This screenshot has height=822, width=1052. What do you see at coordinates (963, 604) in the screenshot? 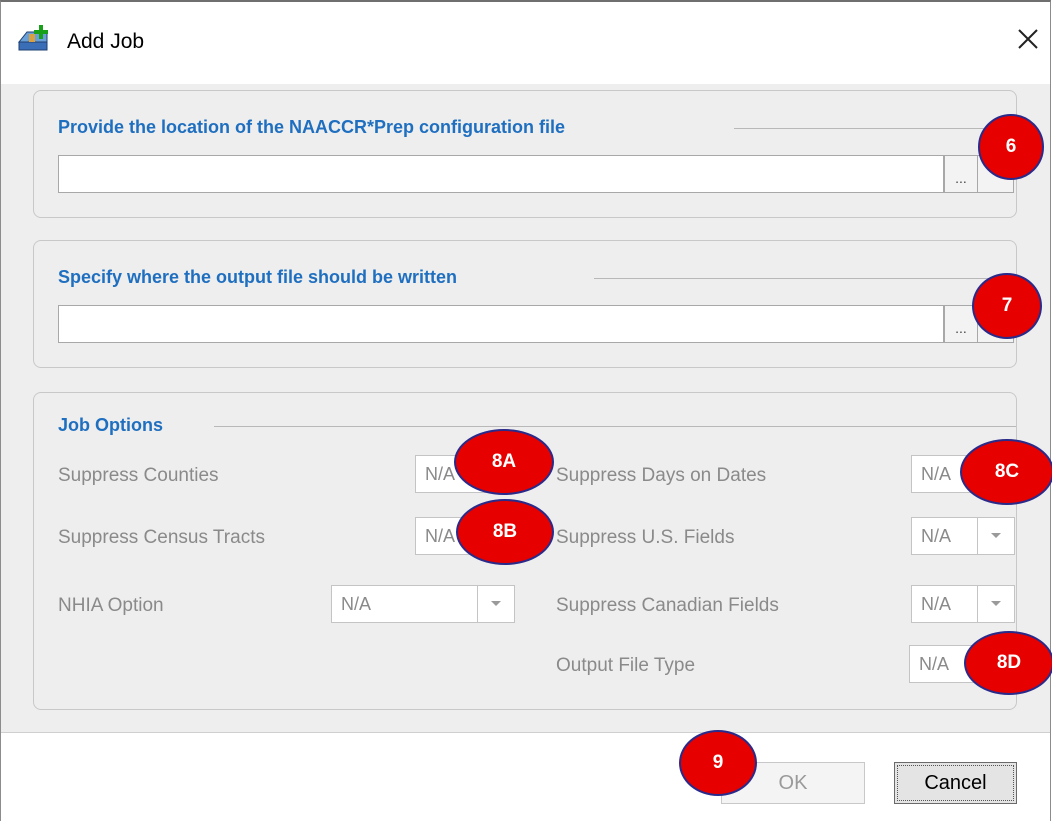
I see `suppress-canadian-fields-select: N/A` at bounding box center [963, 604].